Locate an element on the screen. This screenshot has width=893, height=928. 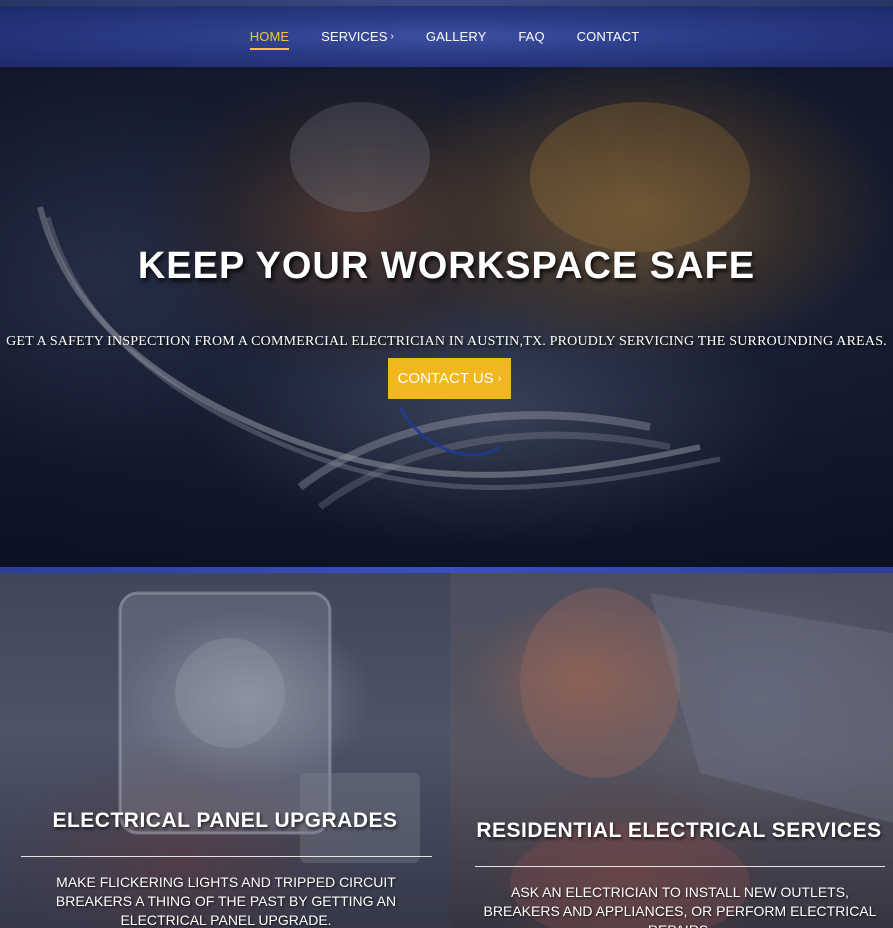
nav-item-gallery: GALLERY is located at coordinates (456, 36).